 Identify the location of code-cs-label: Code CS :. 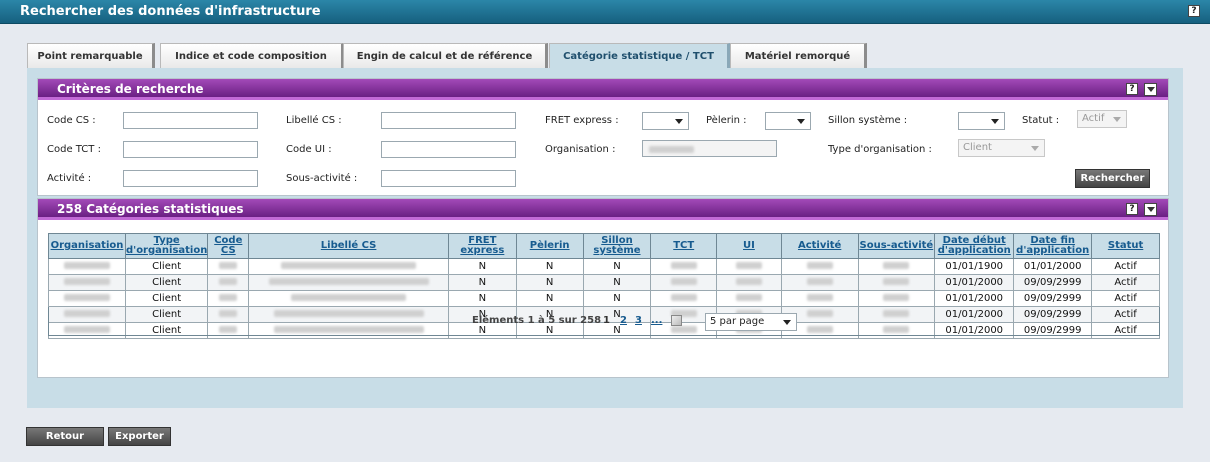
(71, 120).